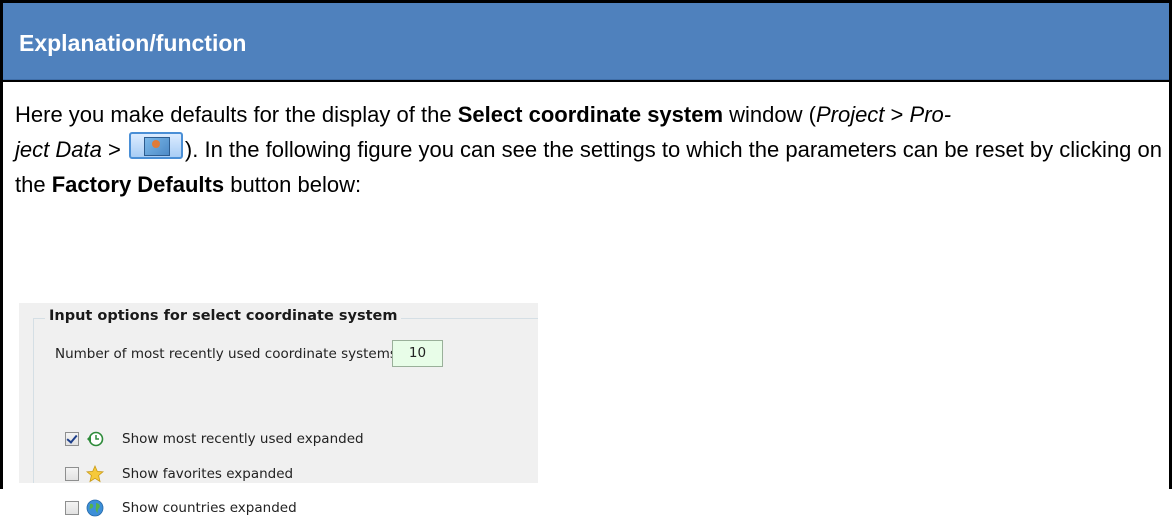 Image resolution: width=1175 pixels, height=519 pixels. I want to click on text: button below:, so click(293, 184).